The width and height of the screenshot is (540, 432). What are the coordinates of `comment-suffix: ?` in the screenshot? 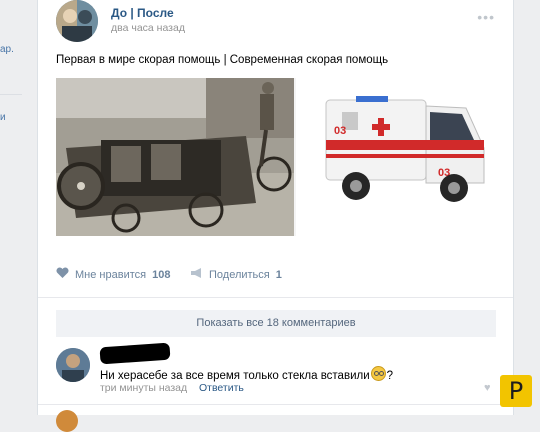 It's located at (390, 376).